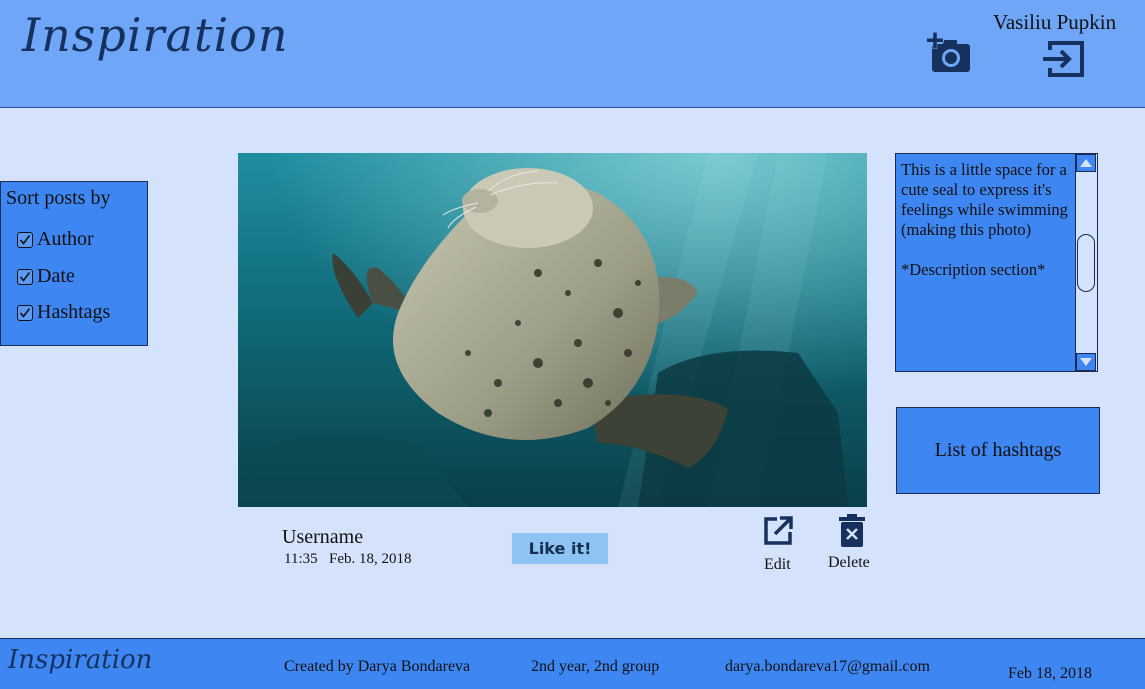  Describe the element at coordinates (155, 35) in the screenshot. I see `app-logo: Inspiration` at that location.